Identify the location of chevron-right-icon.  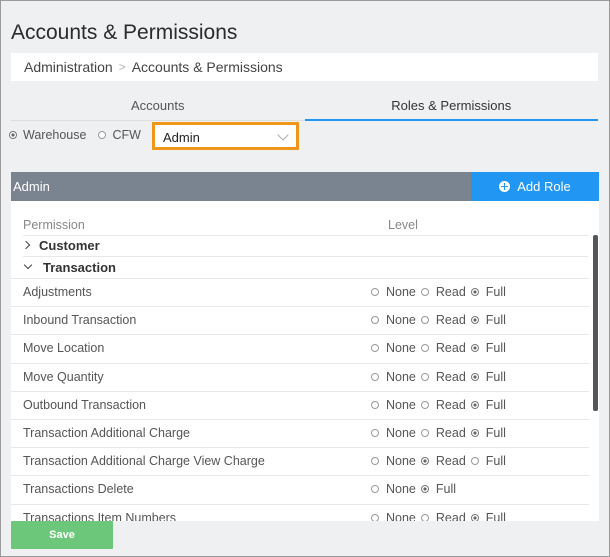
(26, 244).